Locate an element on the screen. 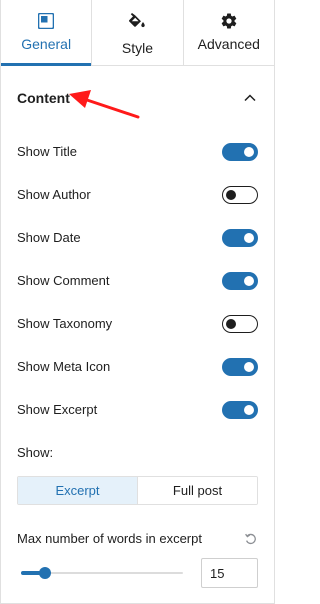 This screenshot has width=320, height=604. toggle-row-show-meta-icon: Show Meta Icon is located at coordinates (137, 366).